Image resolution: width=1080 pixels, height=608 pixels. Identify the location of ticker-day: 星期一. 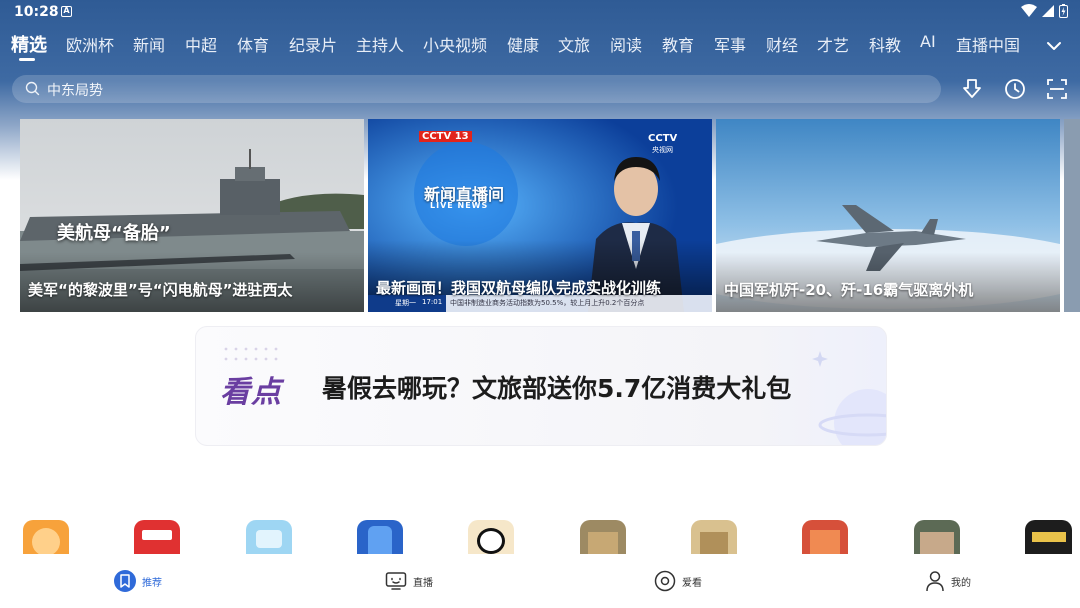
(405, 303).